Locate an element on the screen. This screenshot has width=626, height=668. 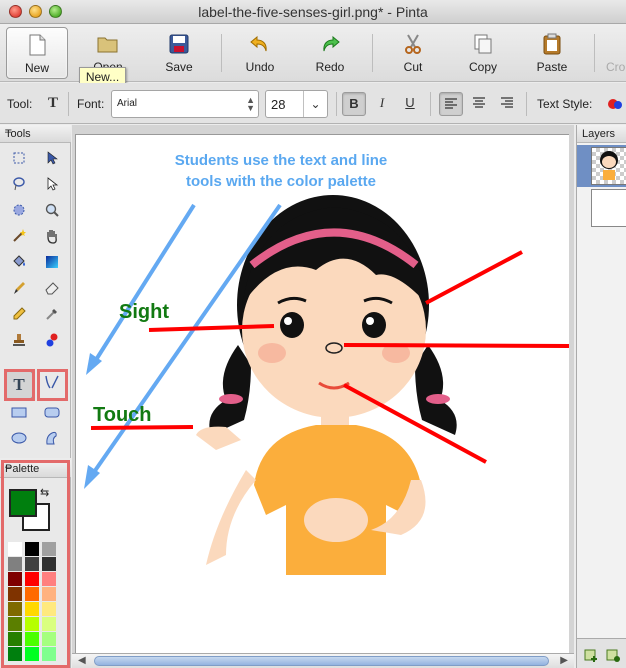
save-button: Save is located at coordinates (179, 53).